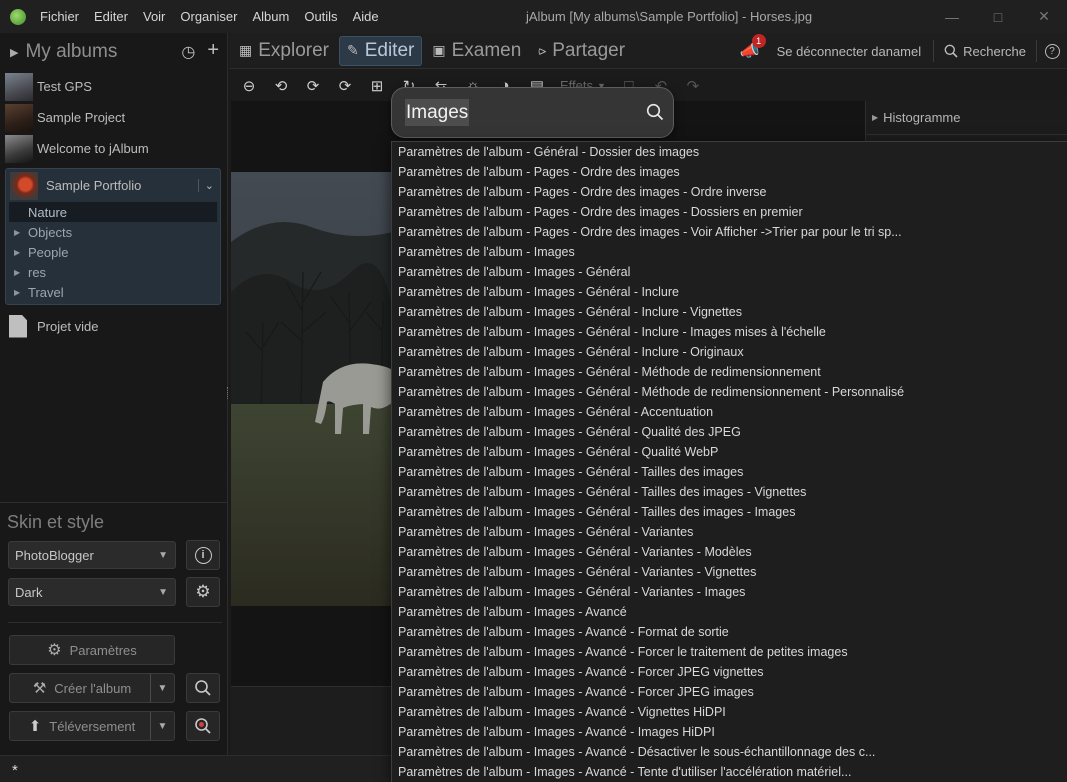 Image resolution: width=1067 pixels, height=782 pixels. I want to click on search-icon, so click(655, 112).